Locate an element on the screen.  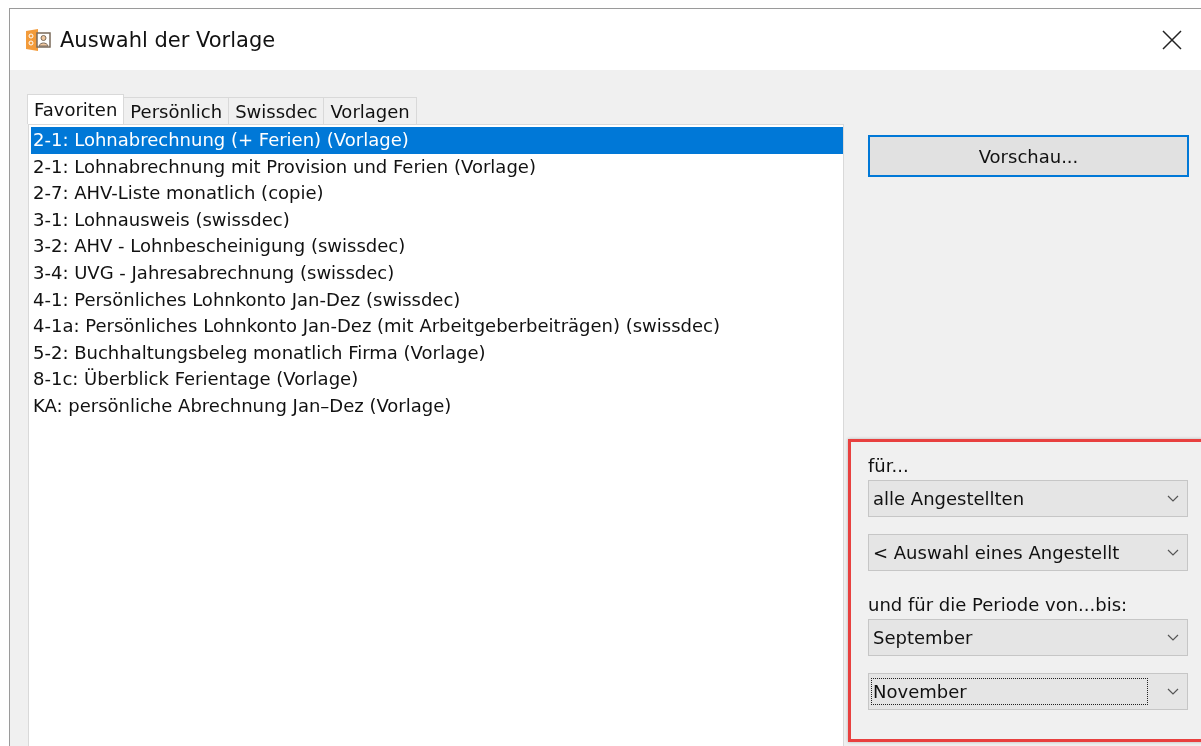
dropdown: November is located at coordinates (1028, 691).